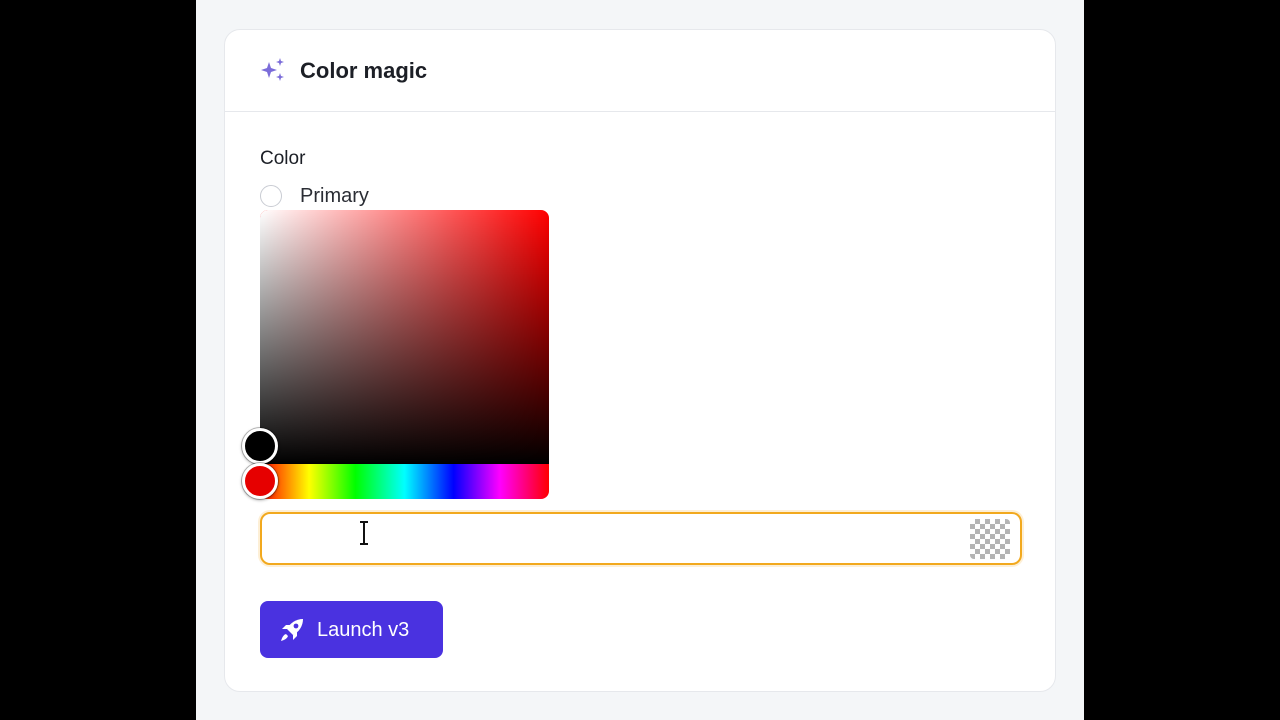 This screenshot has width=1280, height=720. I want to click on sparkles-icon, so click(272, 69).